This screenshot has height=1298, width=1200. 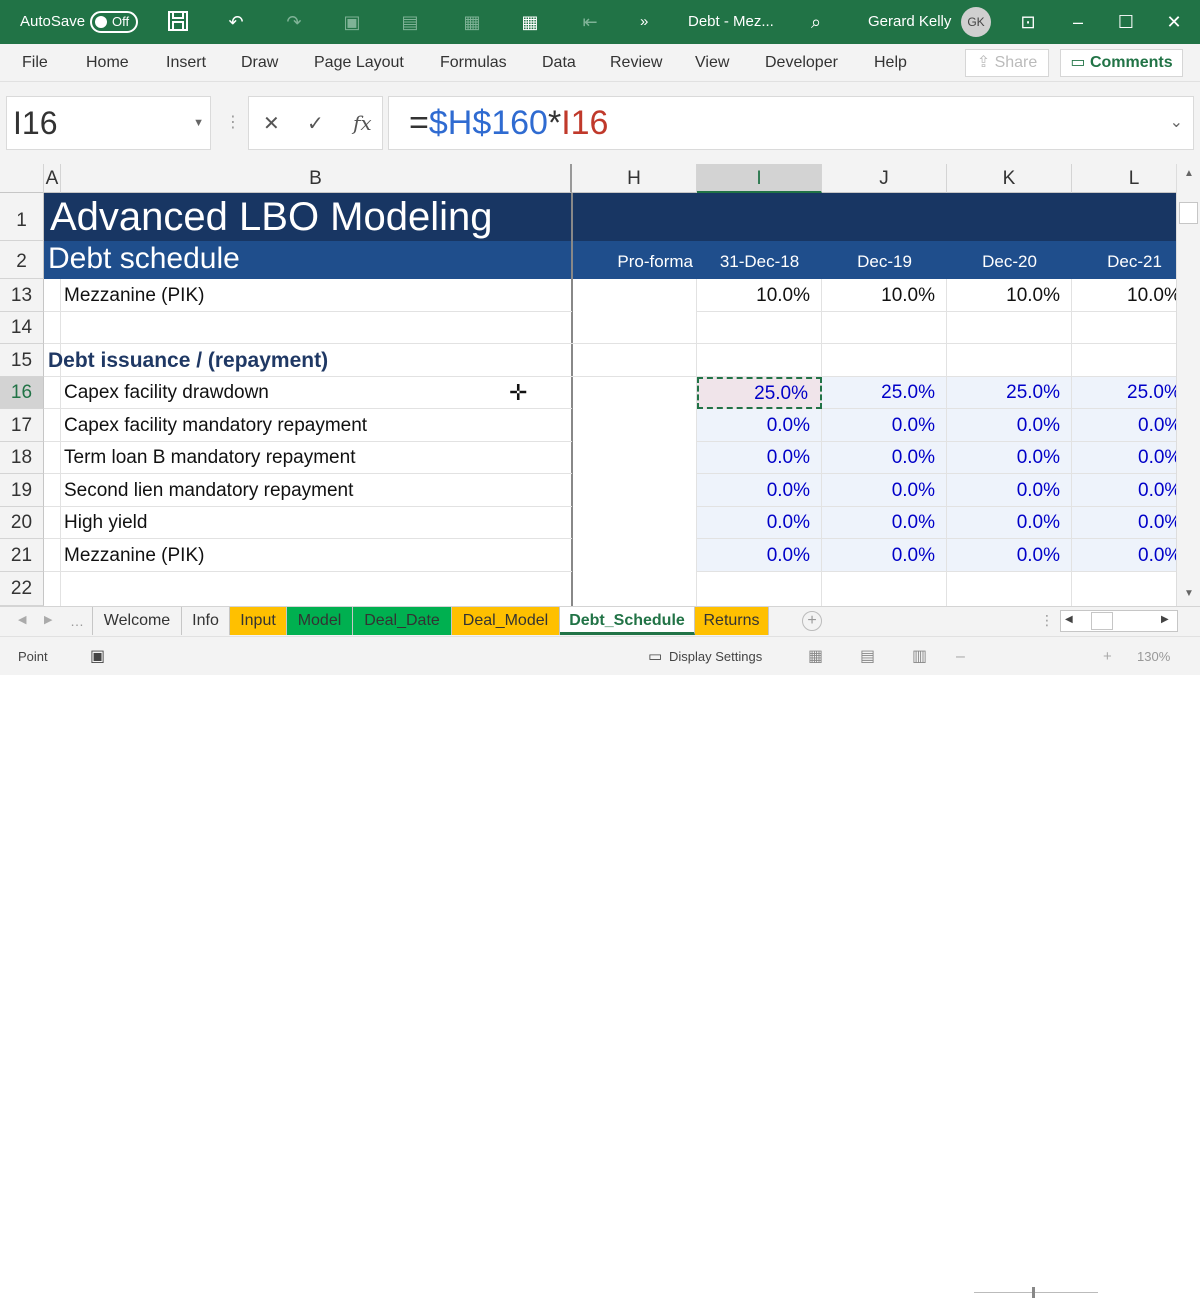 I want to click on cell-l19: 0.0%, so click(x=1124, y=490).